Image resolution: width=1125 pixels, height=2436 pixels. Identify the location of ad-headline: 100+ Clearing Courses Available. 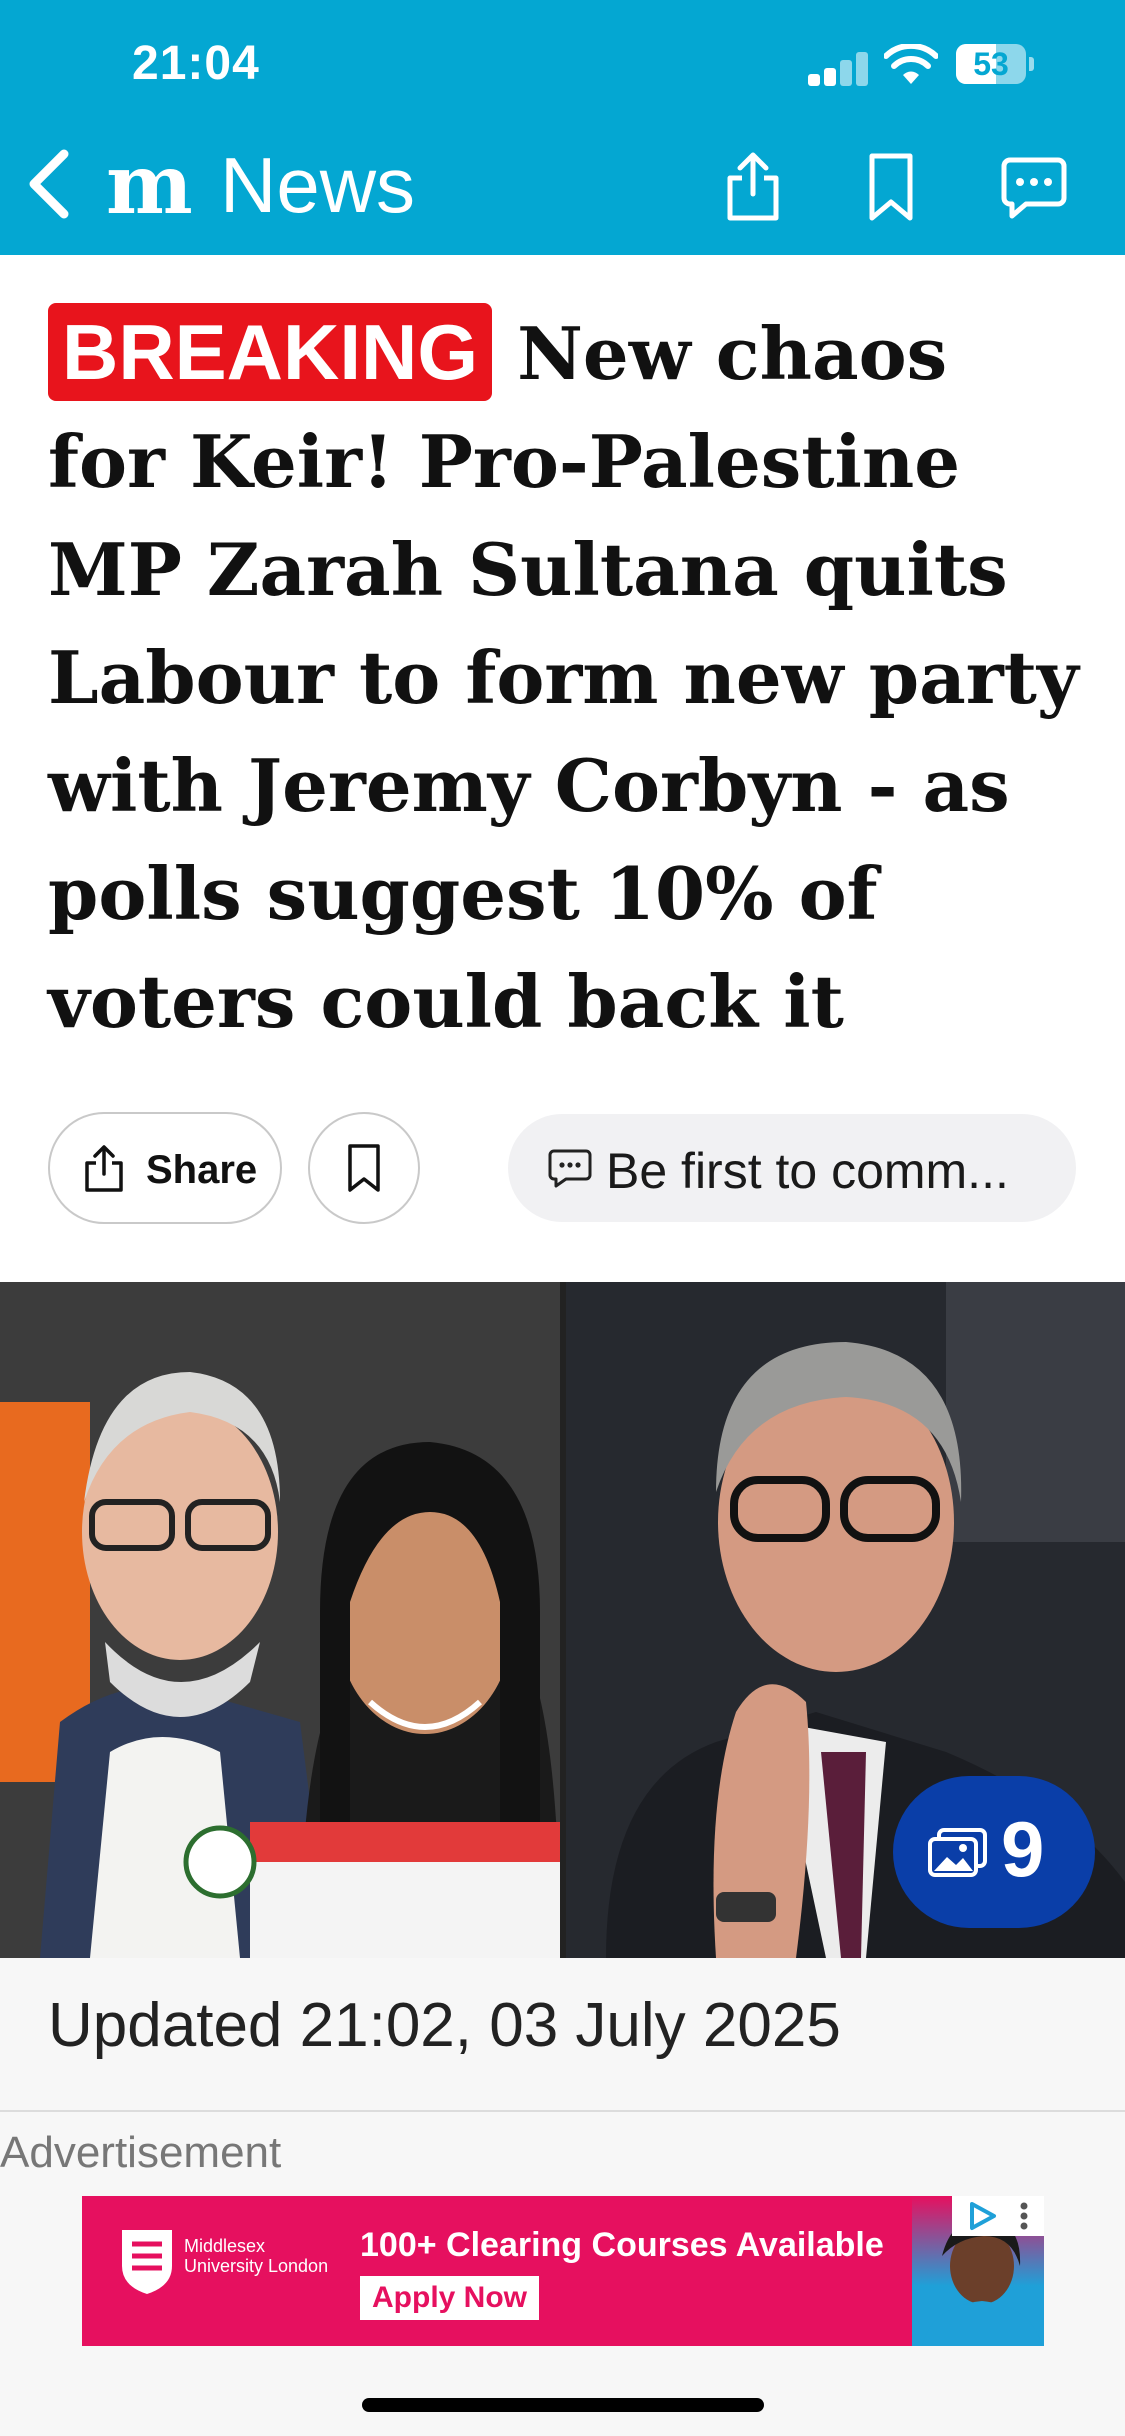
(622, 2245).